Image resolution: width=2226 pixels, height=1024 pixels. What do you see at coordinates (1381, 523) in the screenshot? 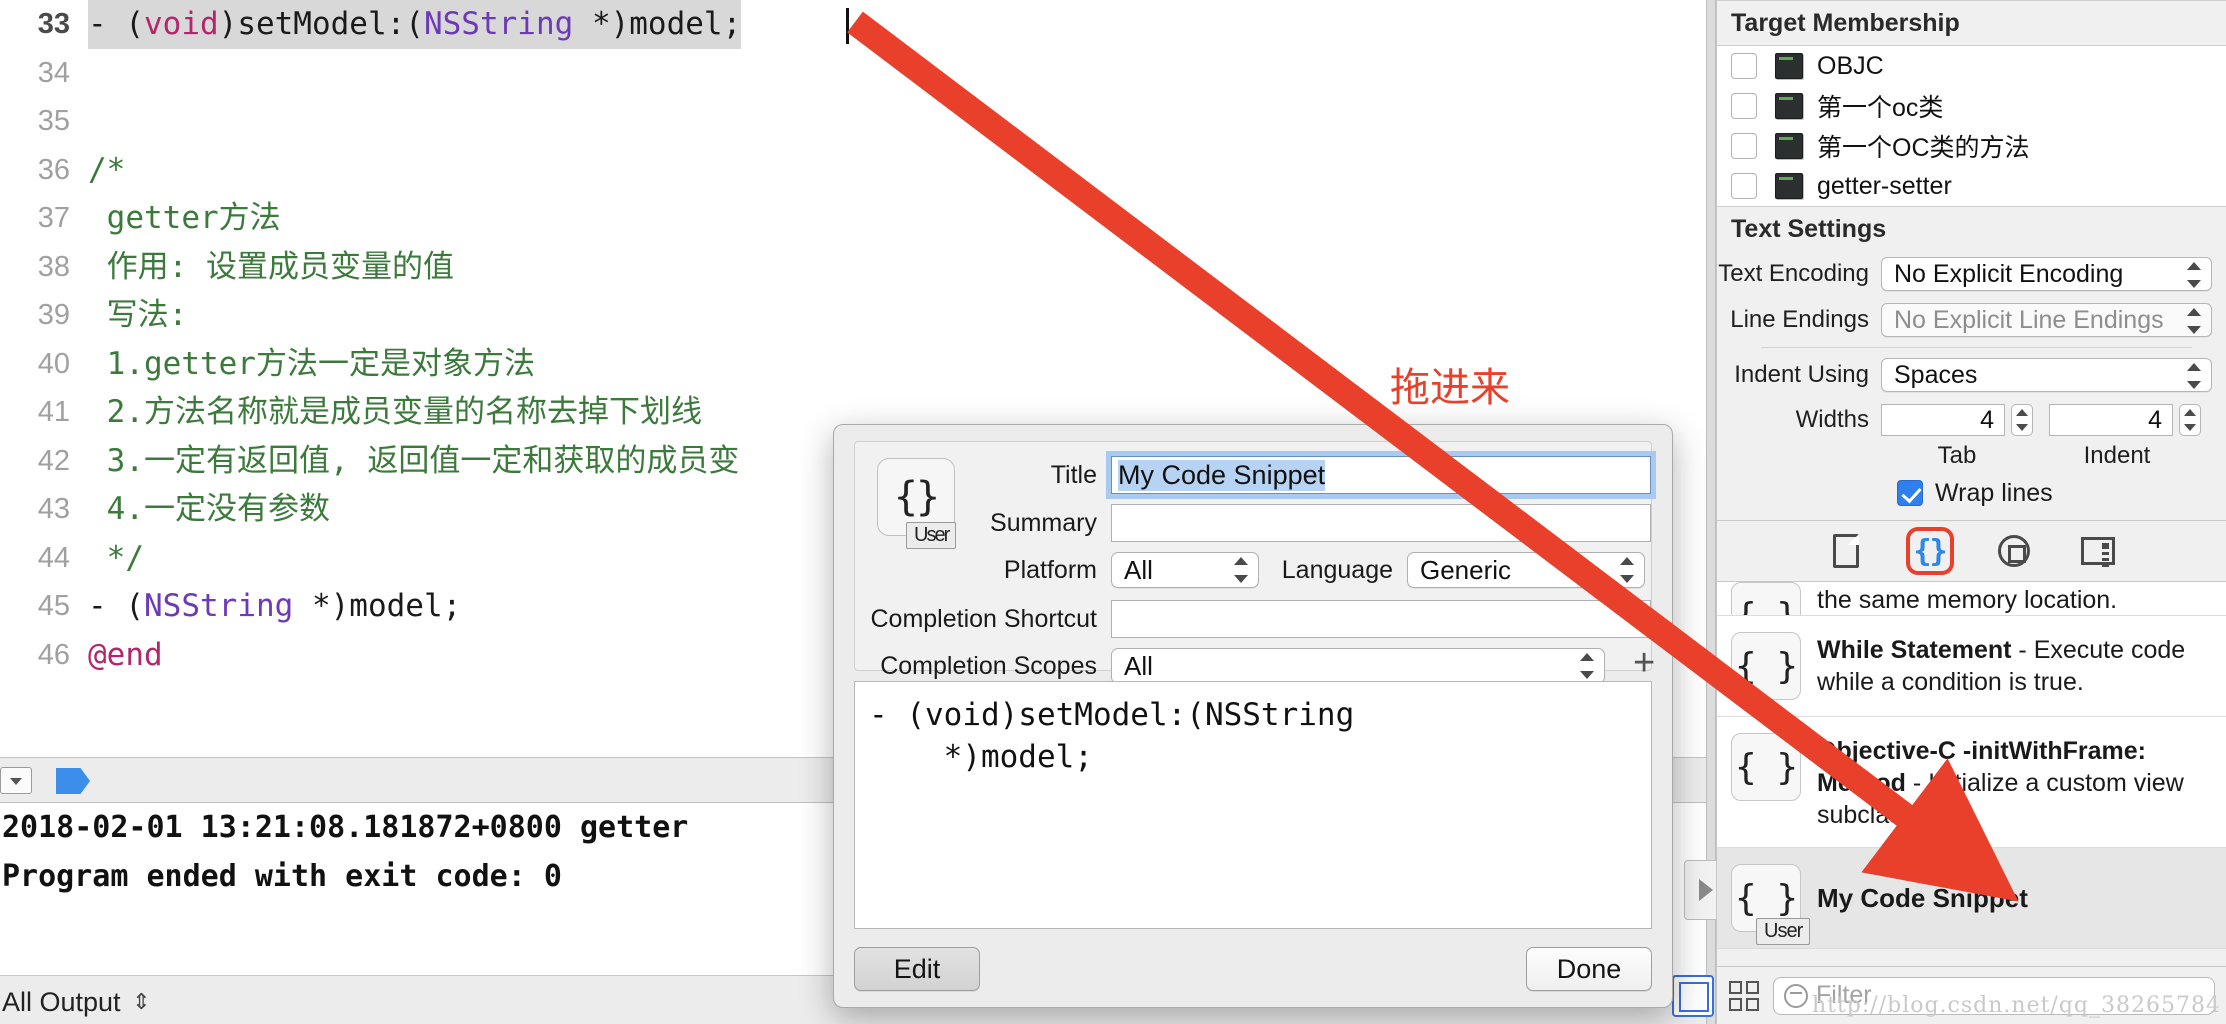
I see `summary-input` at bounding box center [1381, 523].